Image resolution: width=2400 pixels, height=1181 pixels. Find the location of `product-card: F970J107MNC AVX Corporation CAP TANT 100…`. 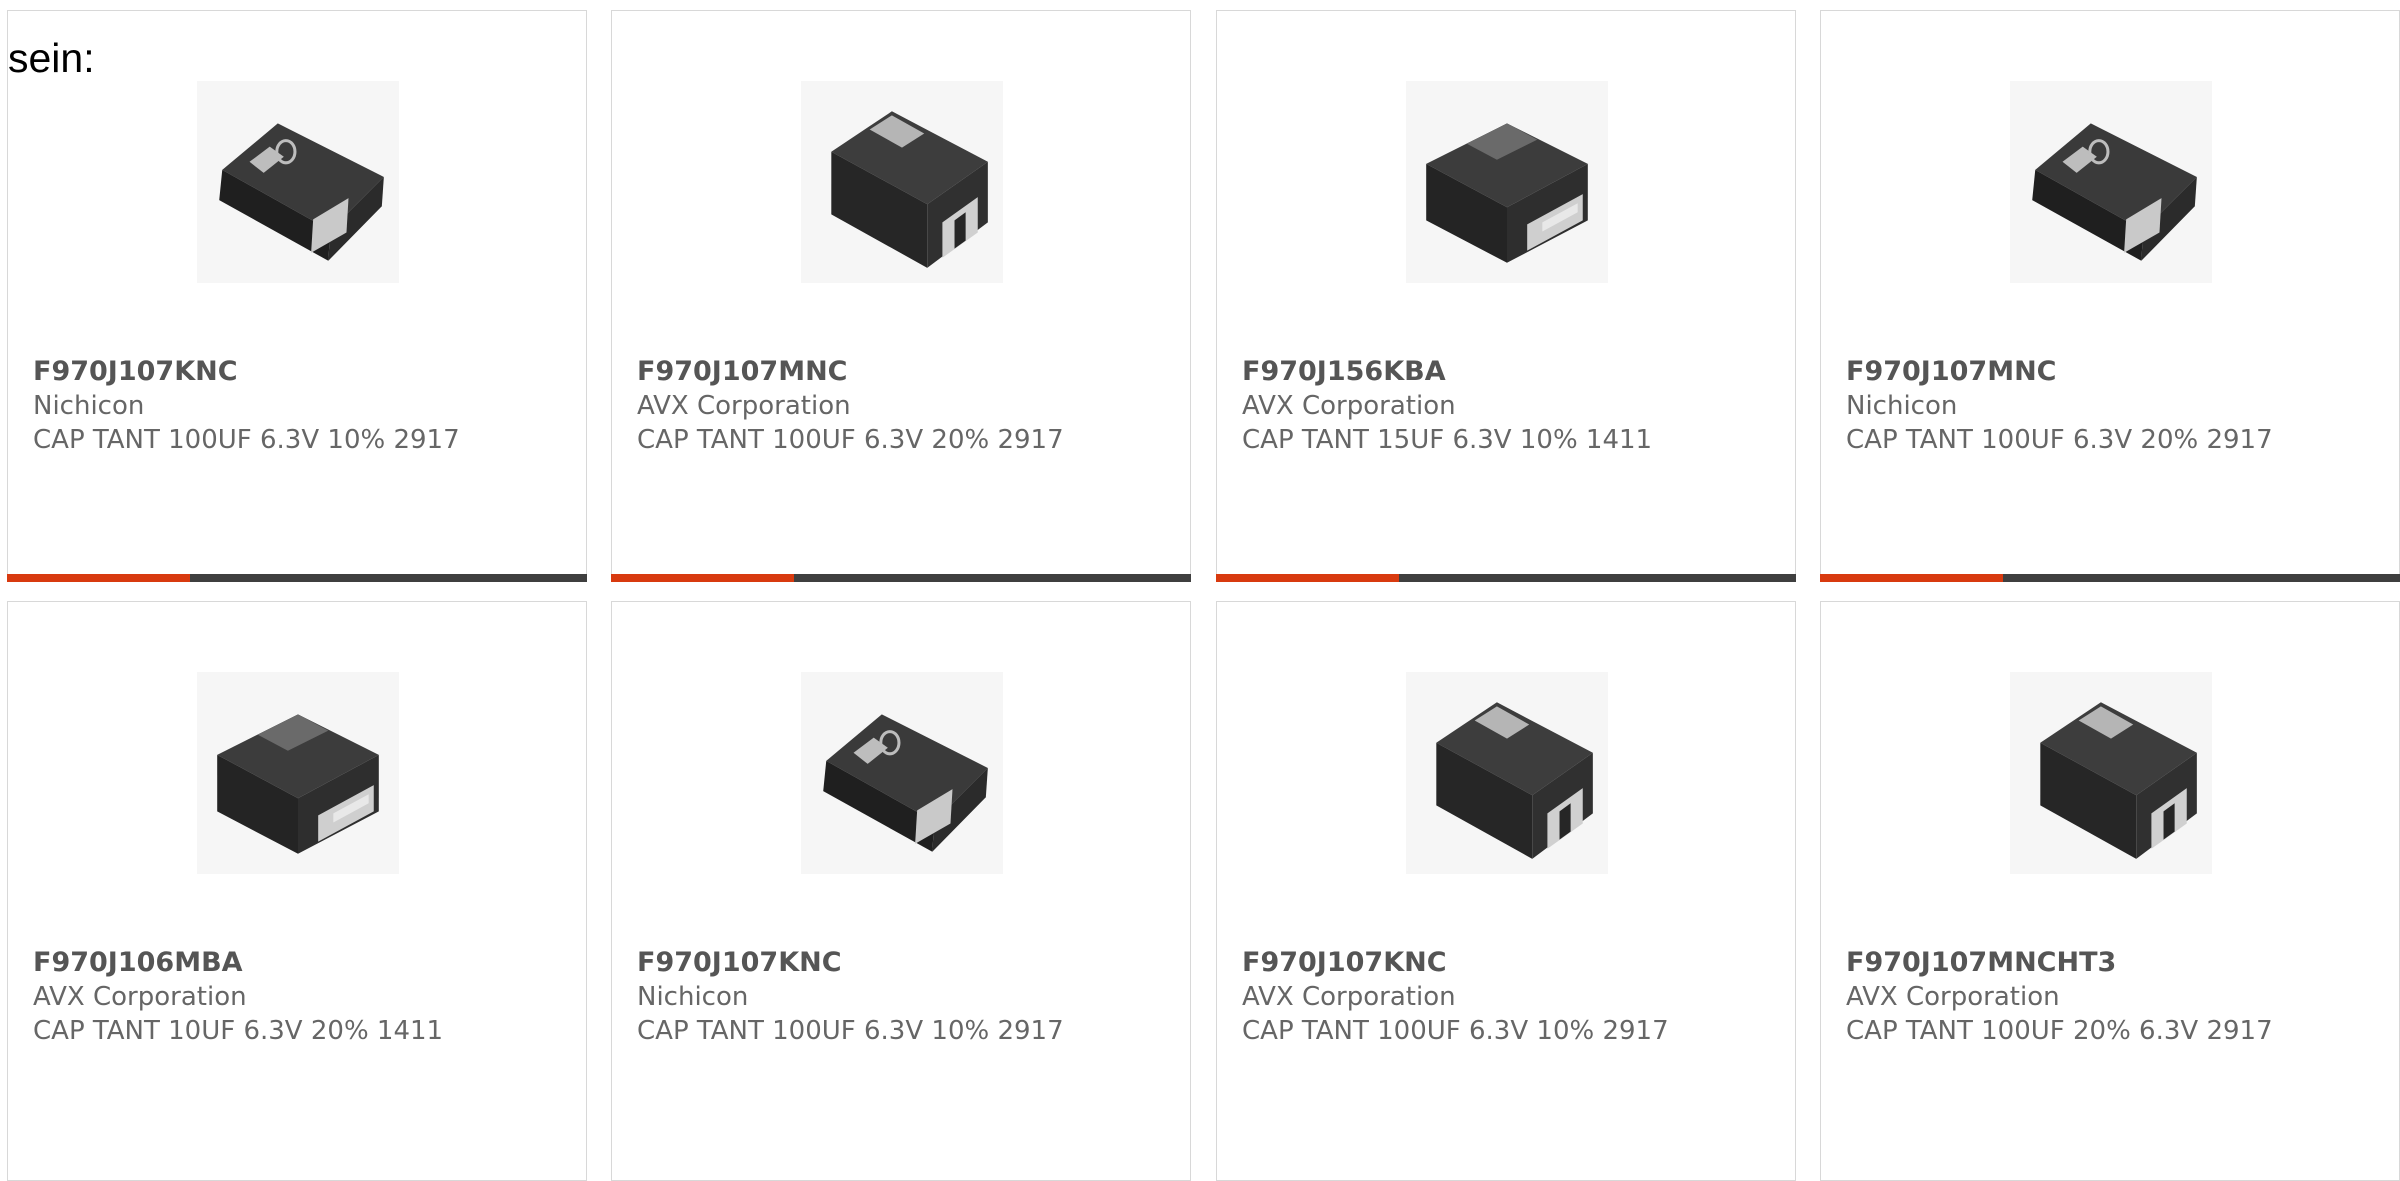

product-card: F970J107MNC AVX Corporation CAP TANT 100… is located at coordinates (901, 296).